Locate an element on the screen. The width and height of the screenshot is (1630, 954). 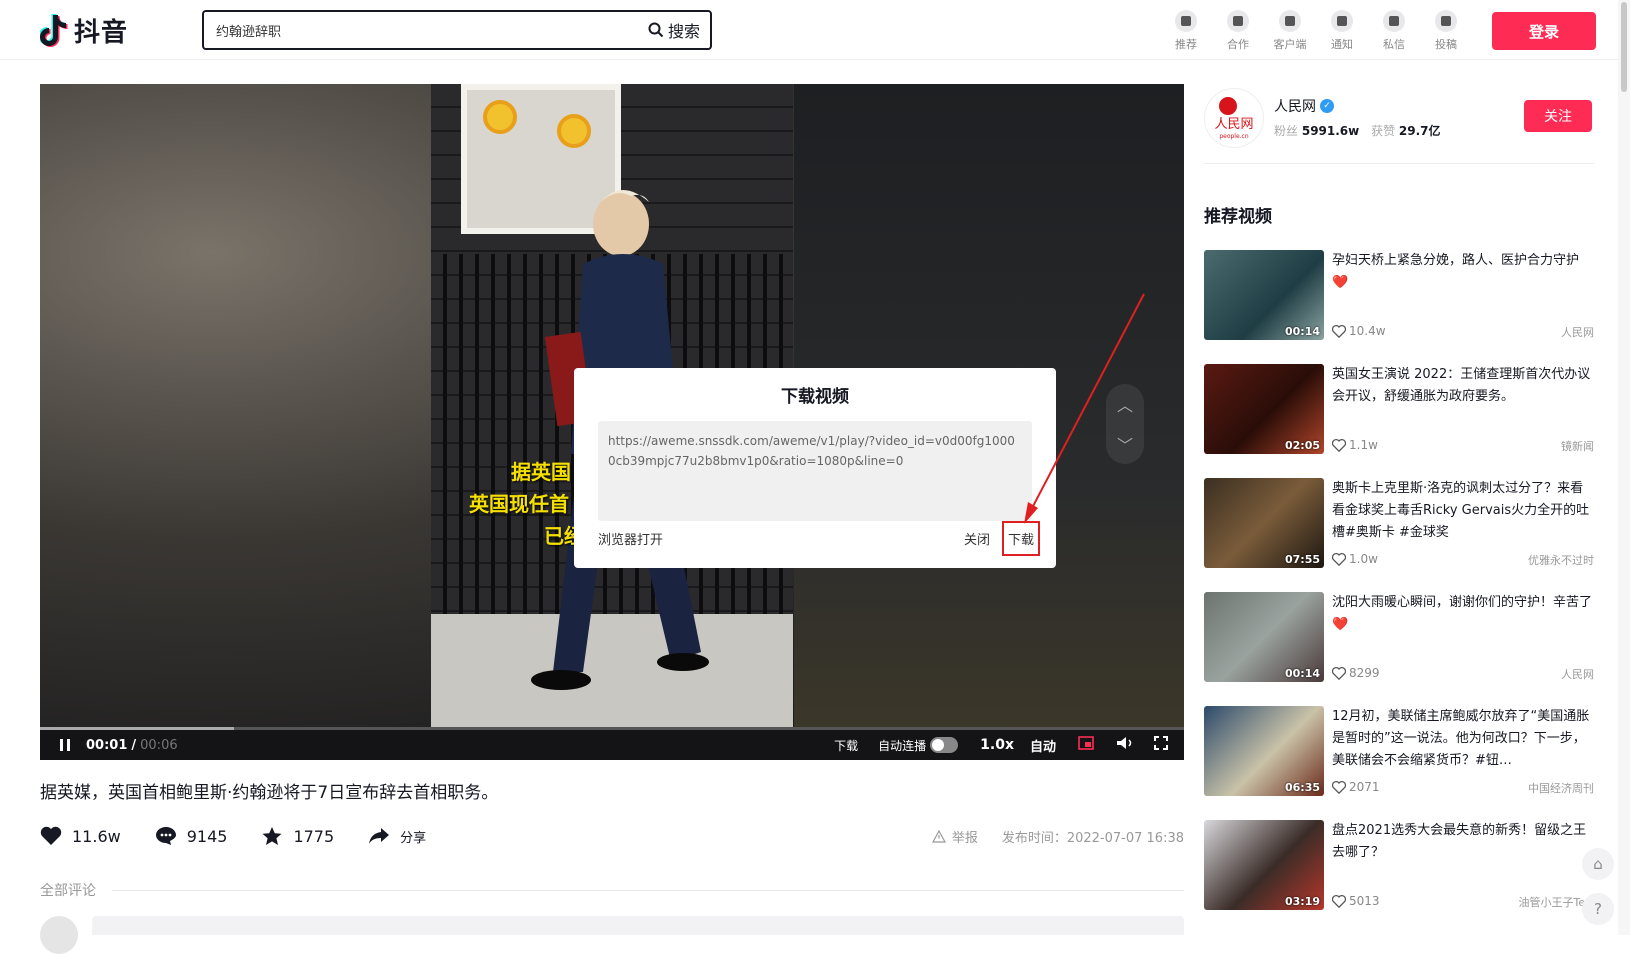
nav-notify: 通知 is located at coordinates (1342, 31).